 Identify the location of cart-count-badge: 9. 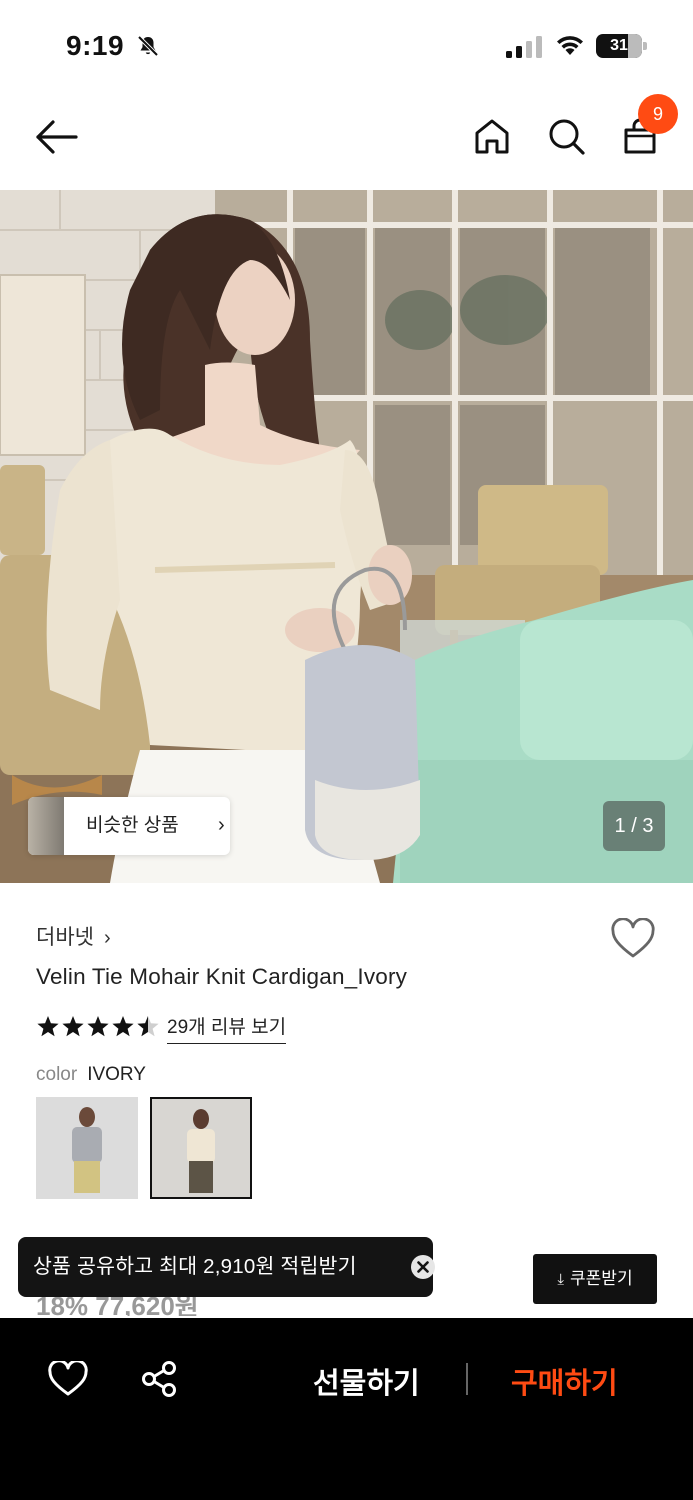
(658, 114).